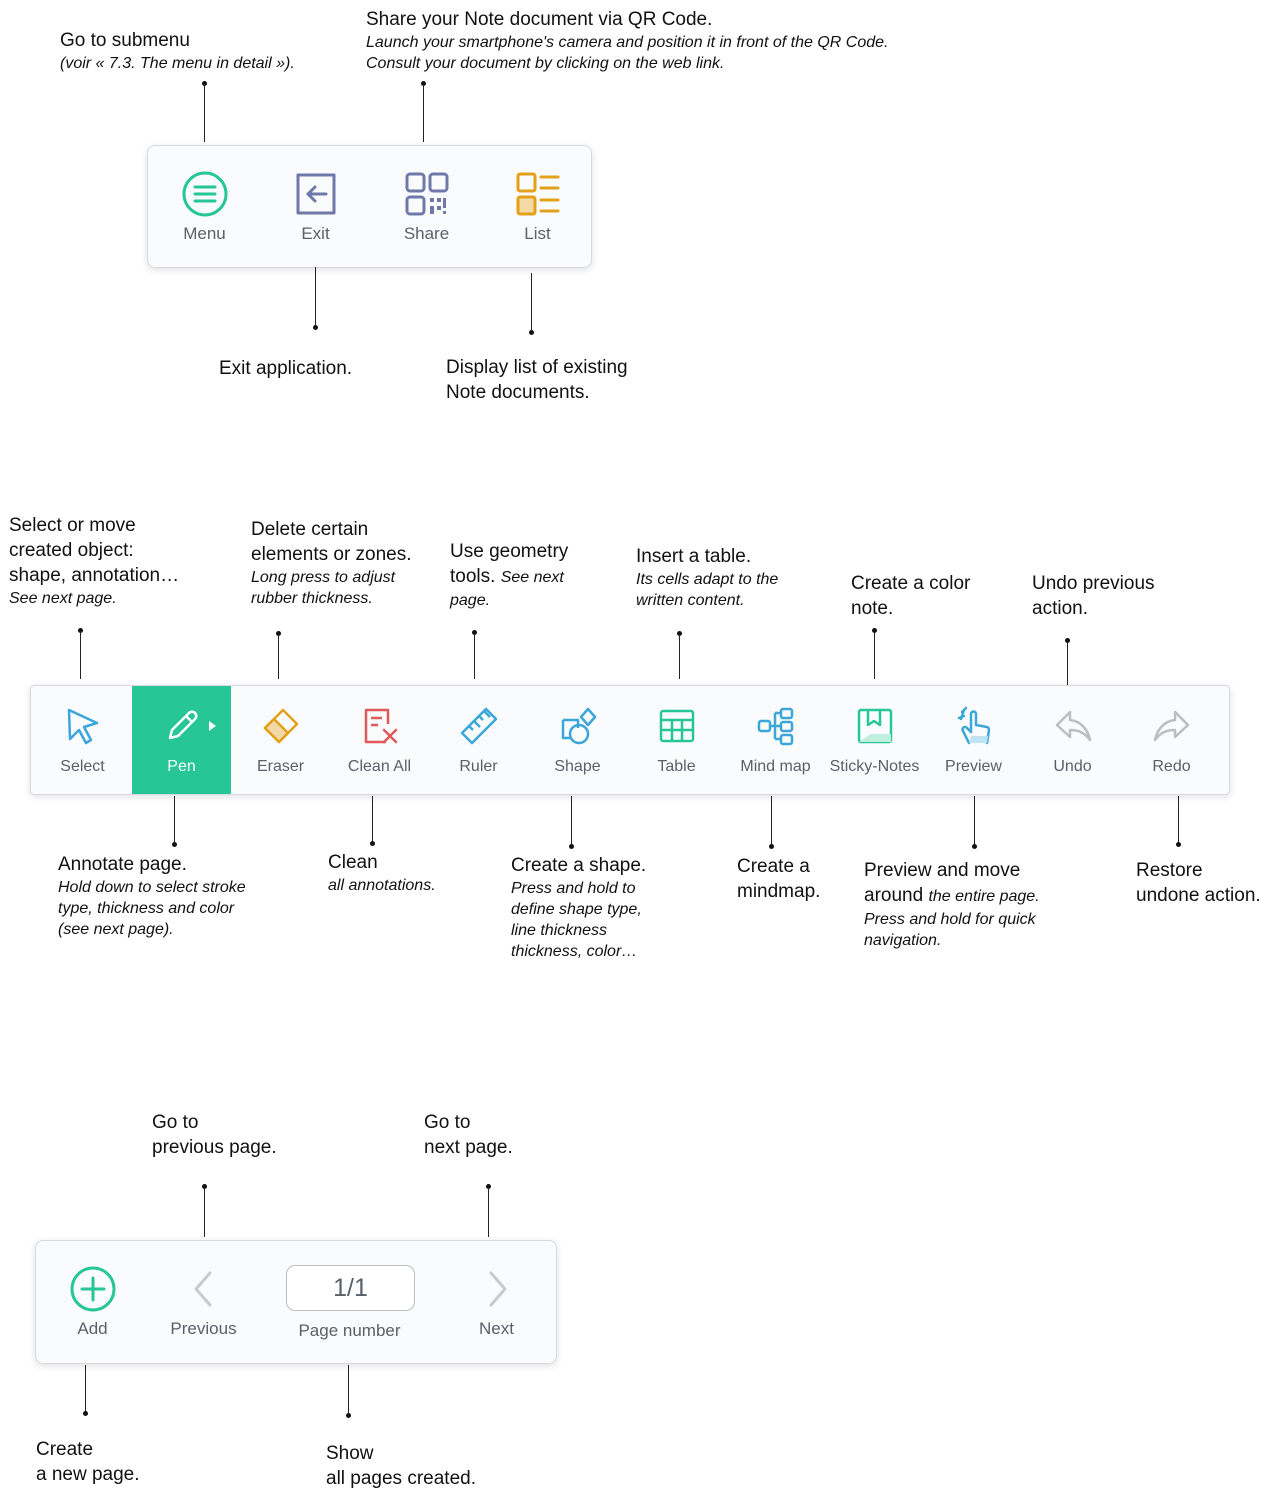 The image size is (1287, 1491). Describe the element at coordinates (182, 725) in the screenshot. I see `pen-icon` at that location.